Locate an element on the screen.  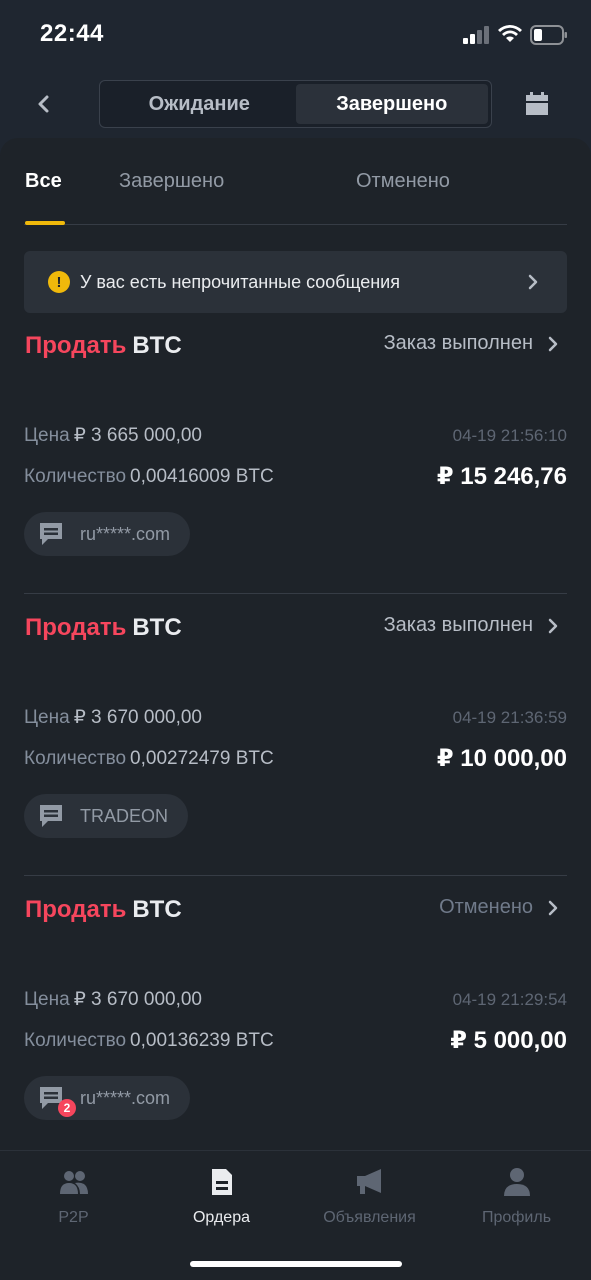
order-total: ₽ 10 000,00 is located at coordinates (501, 758).